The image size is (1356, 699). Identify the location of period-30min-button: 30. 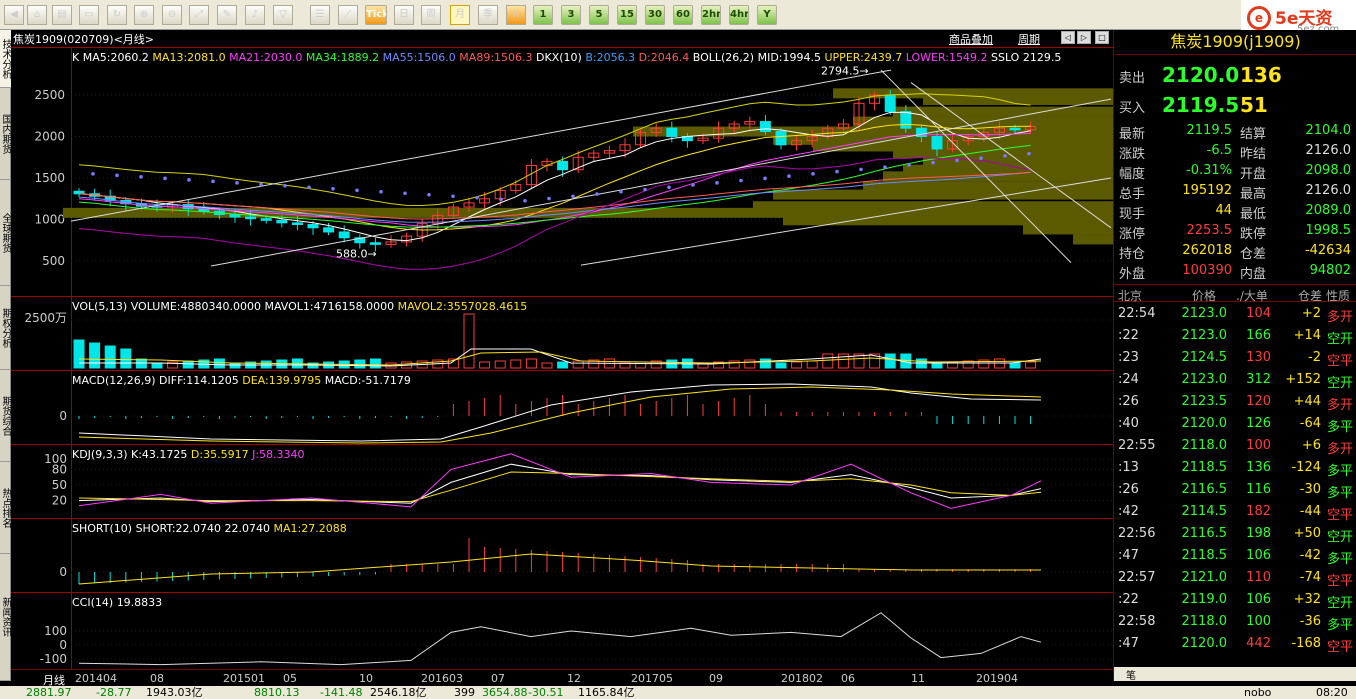
(655, 15).